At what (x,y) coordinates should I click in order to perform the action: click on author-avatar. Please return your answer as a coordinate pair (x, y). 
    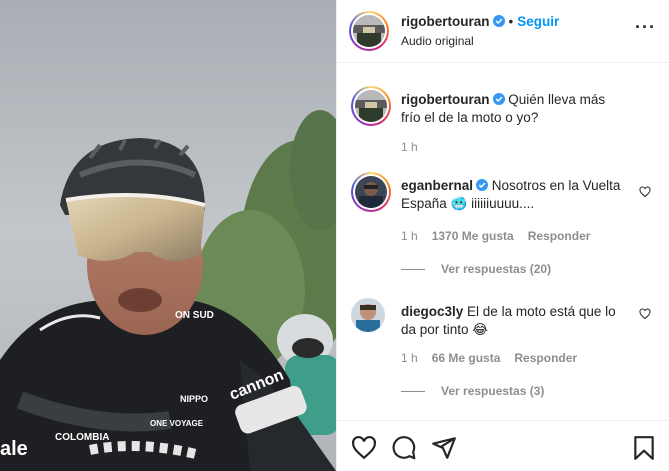
    Looking at the image, I should click on (369, 31).